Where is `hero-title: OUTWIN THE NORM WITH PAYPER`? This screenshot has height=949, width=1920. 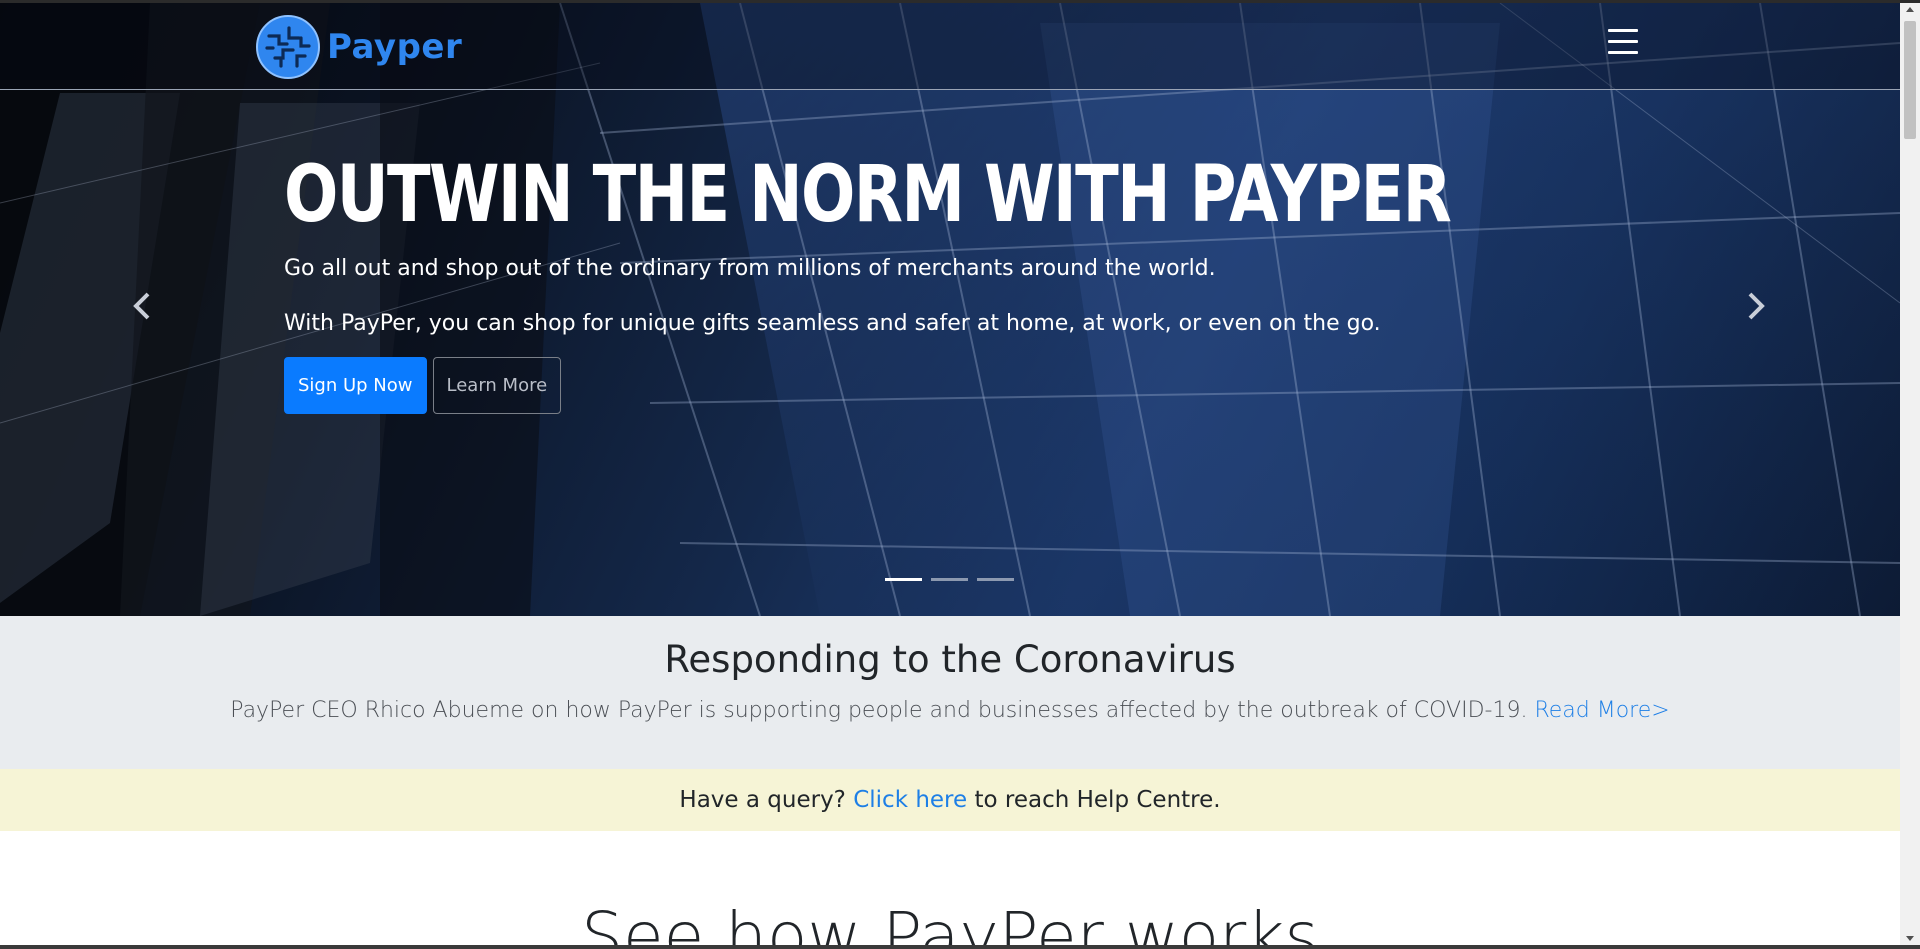 hero-title: OUTWIN THE NORM WITH PAYPER is located at coordinates (868, 195).